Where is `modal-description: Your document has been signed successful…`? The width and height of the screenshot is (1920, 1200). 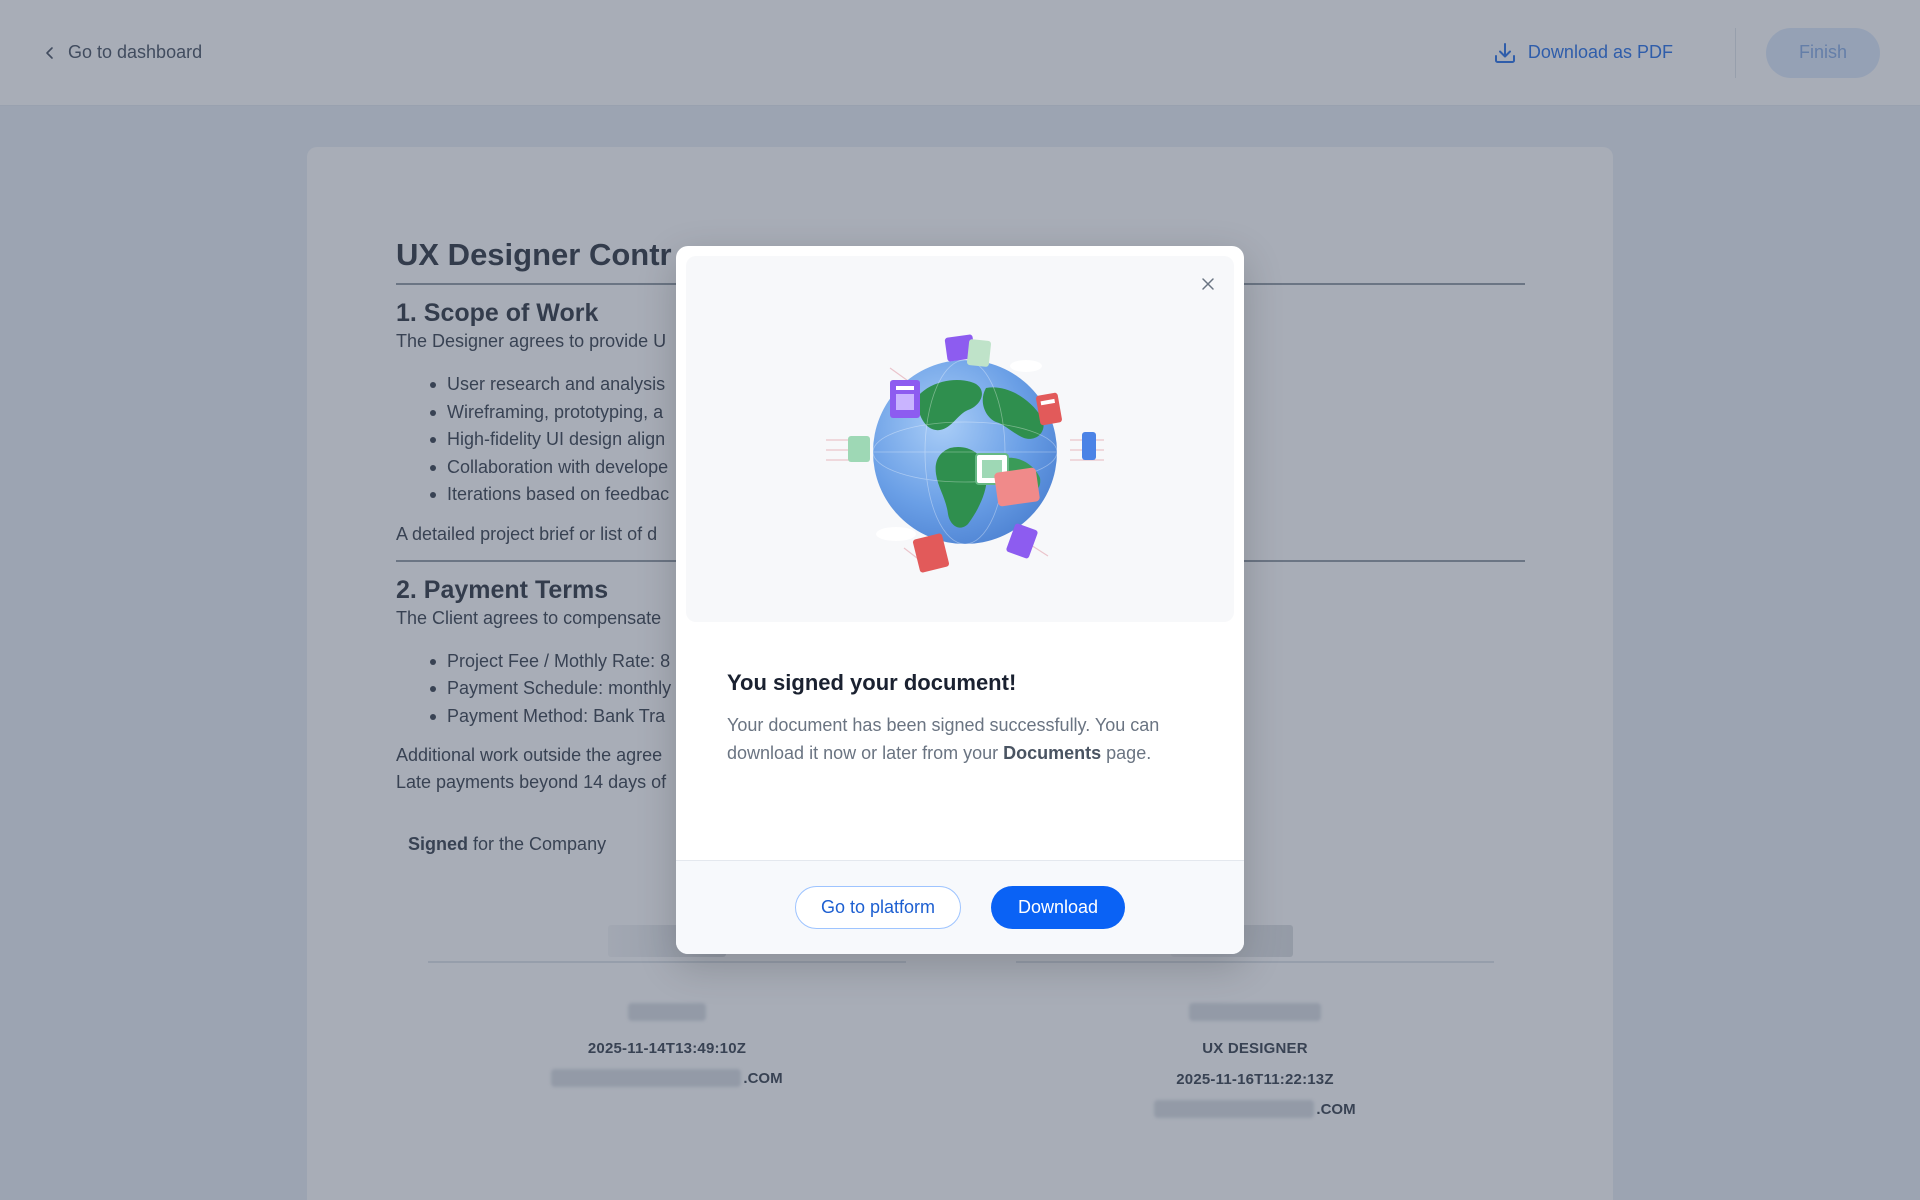 modal-description: Your document has been signed successful… is located at coordinates (962, 739).